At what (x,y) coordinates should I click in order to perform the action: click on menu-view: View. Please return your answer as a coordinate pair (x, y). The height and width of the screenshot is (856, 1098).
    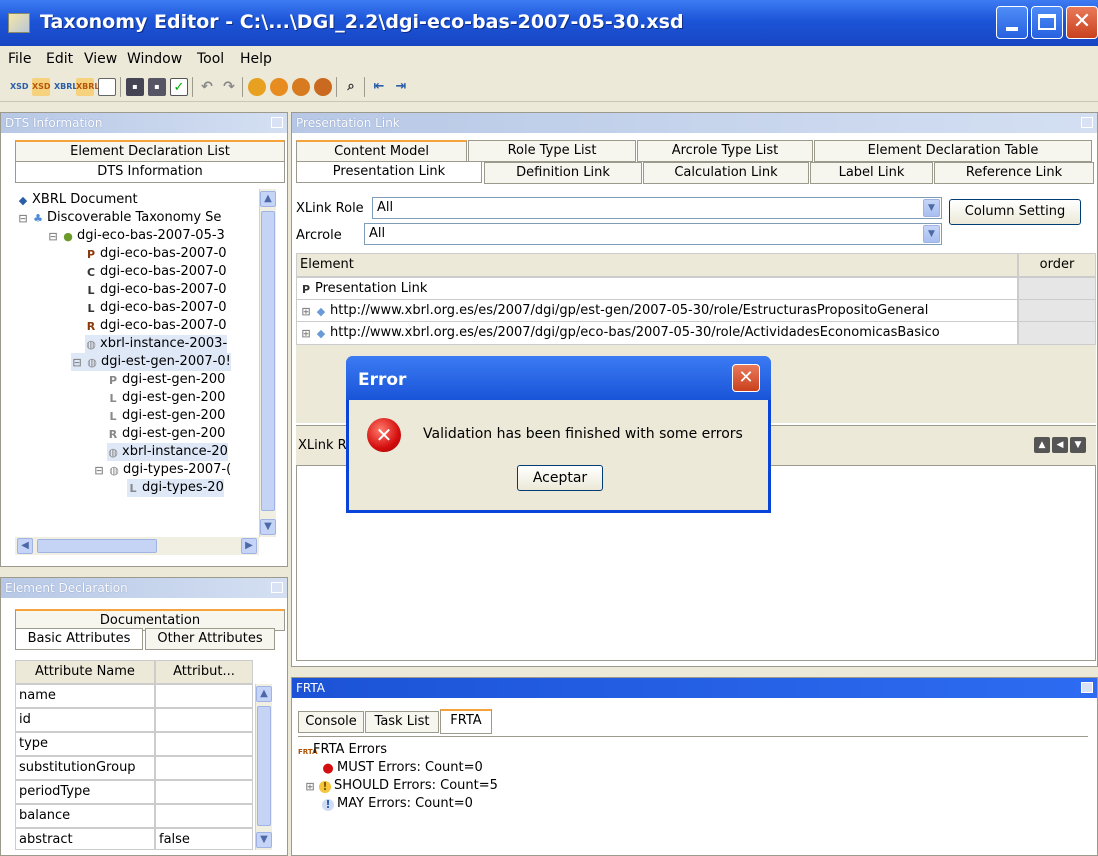
    Looking at the image, I should click on (100, 59).